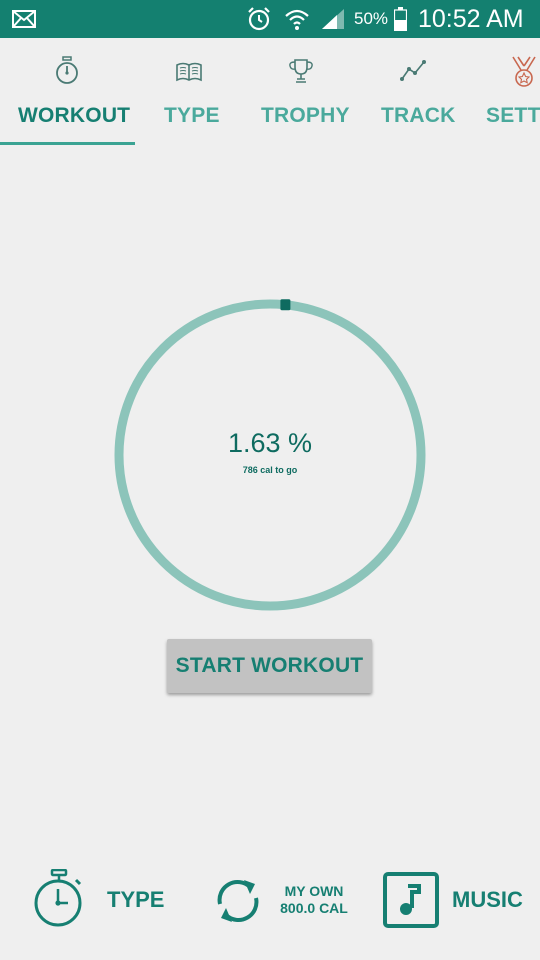 This screenshot has height=960, width=540. Describe the element at coordinates (371, 18) in the screenshot. I see `battery-percent: 50%` at that location.